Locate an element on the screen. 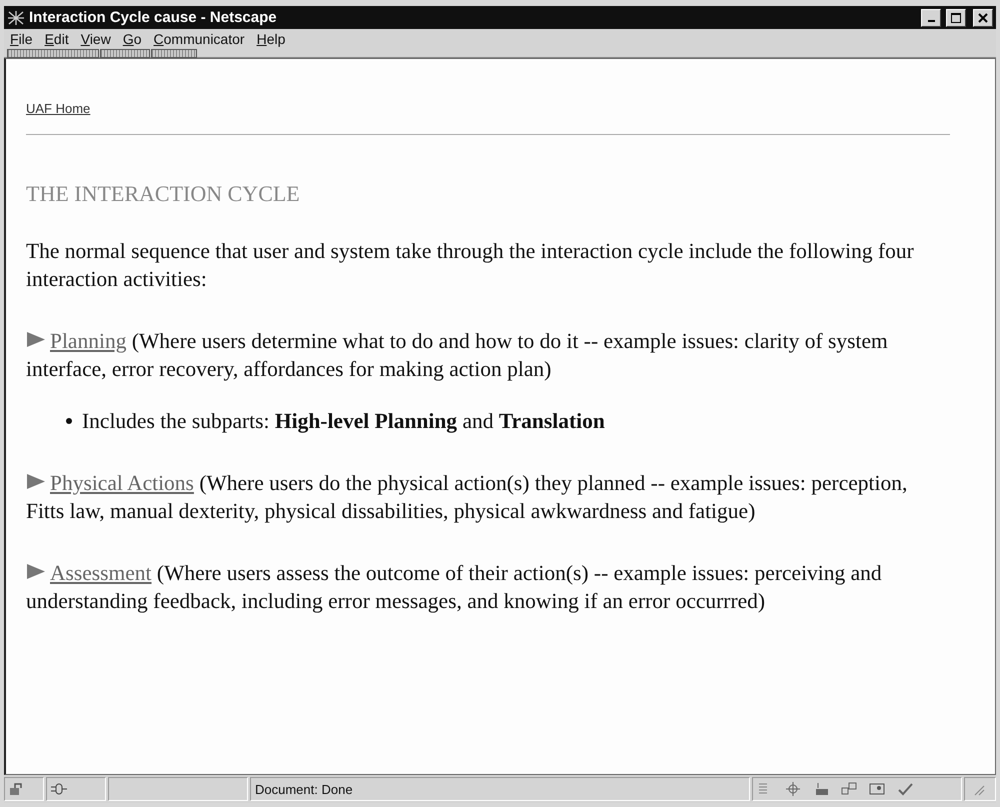 This screenshot has height=807, width=1000. close-icon is located at coordinates (983, 17).